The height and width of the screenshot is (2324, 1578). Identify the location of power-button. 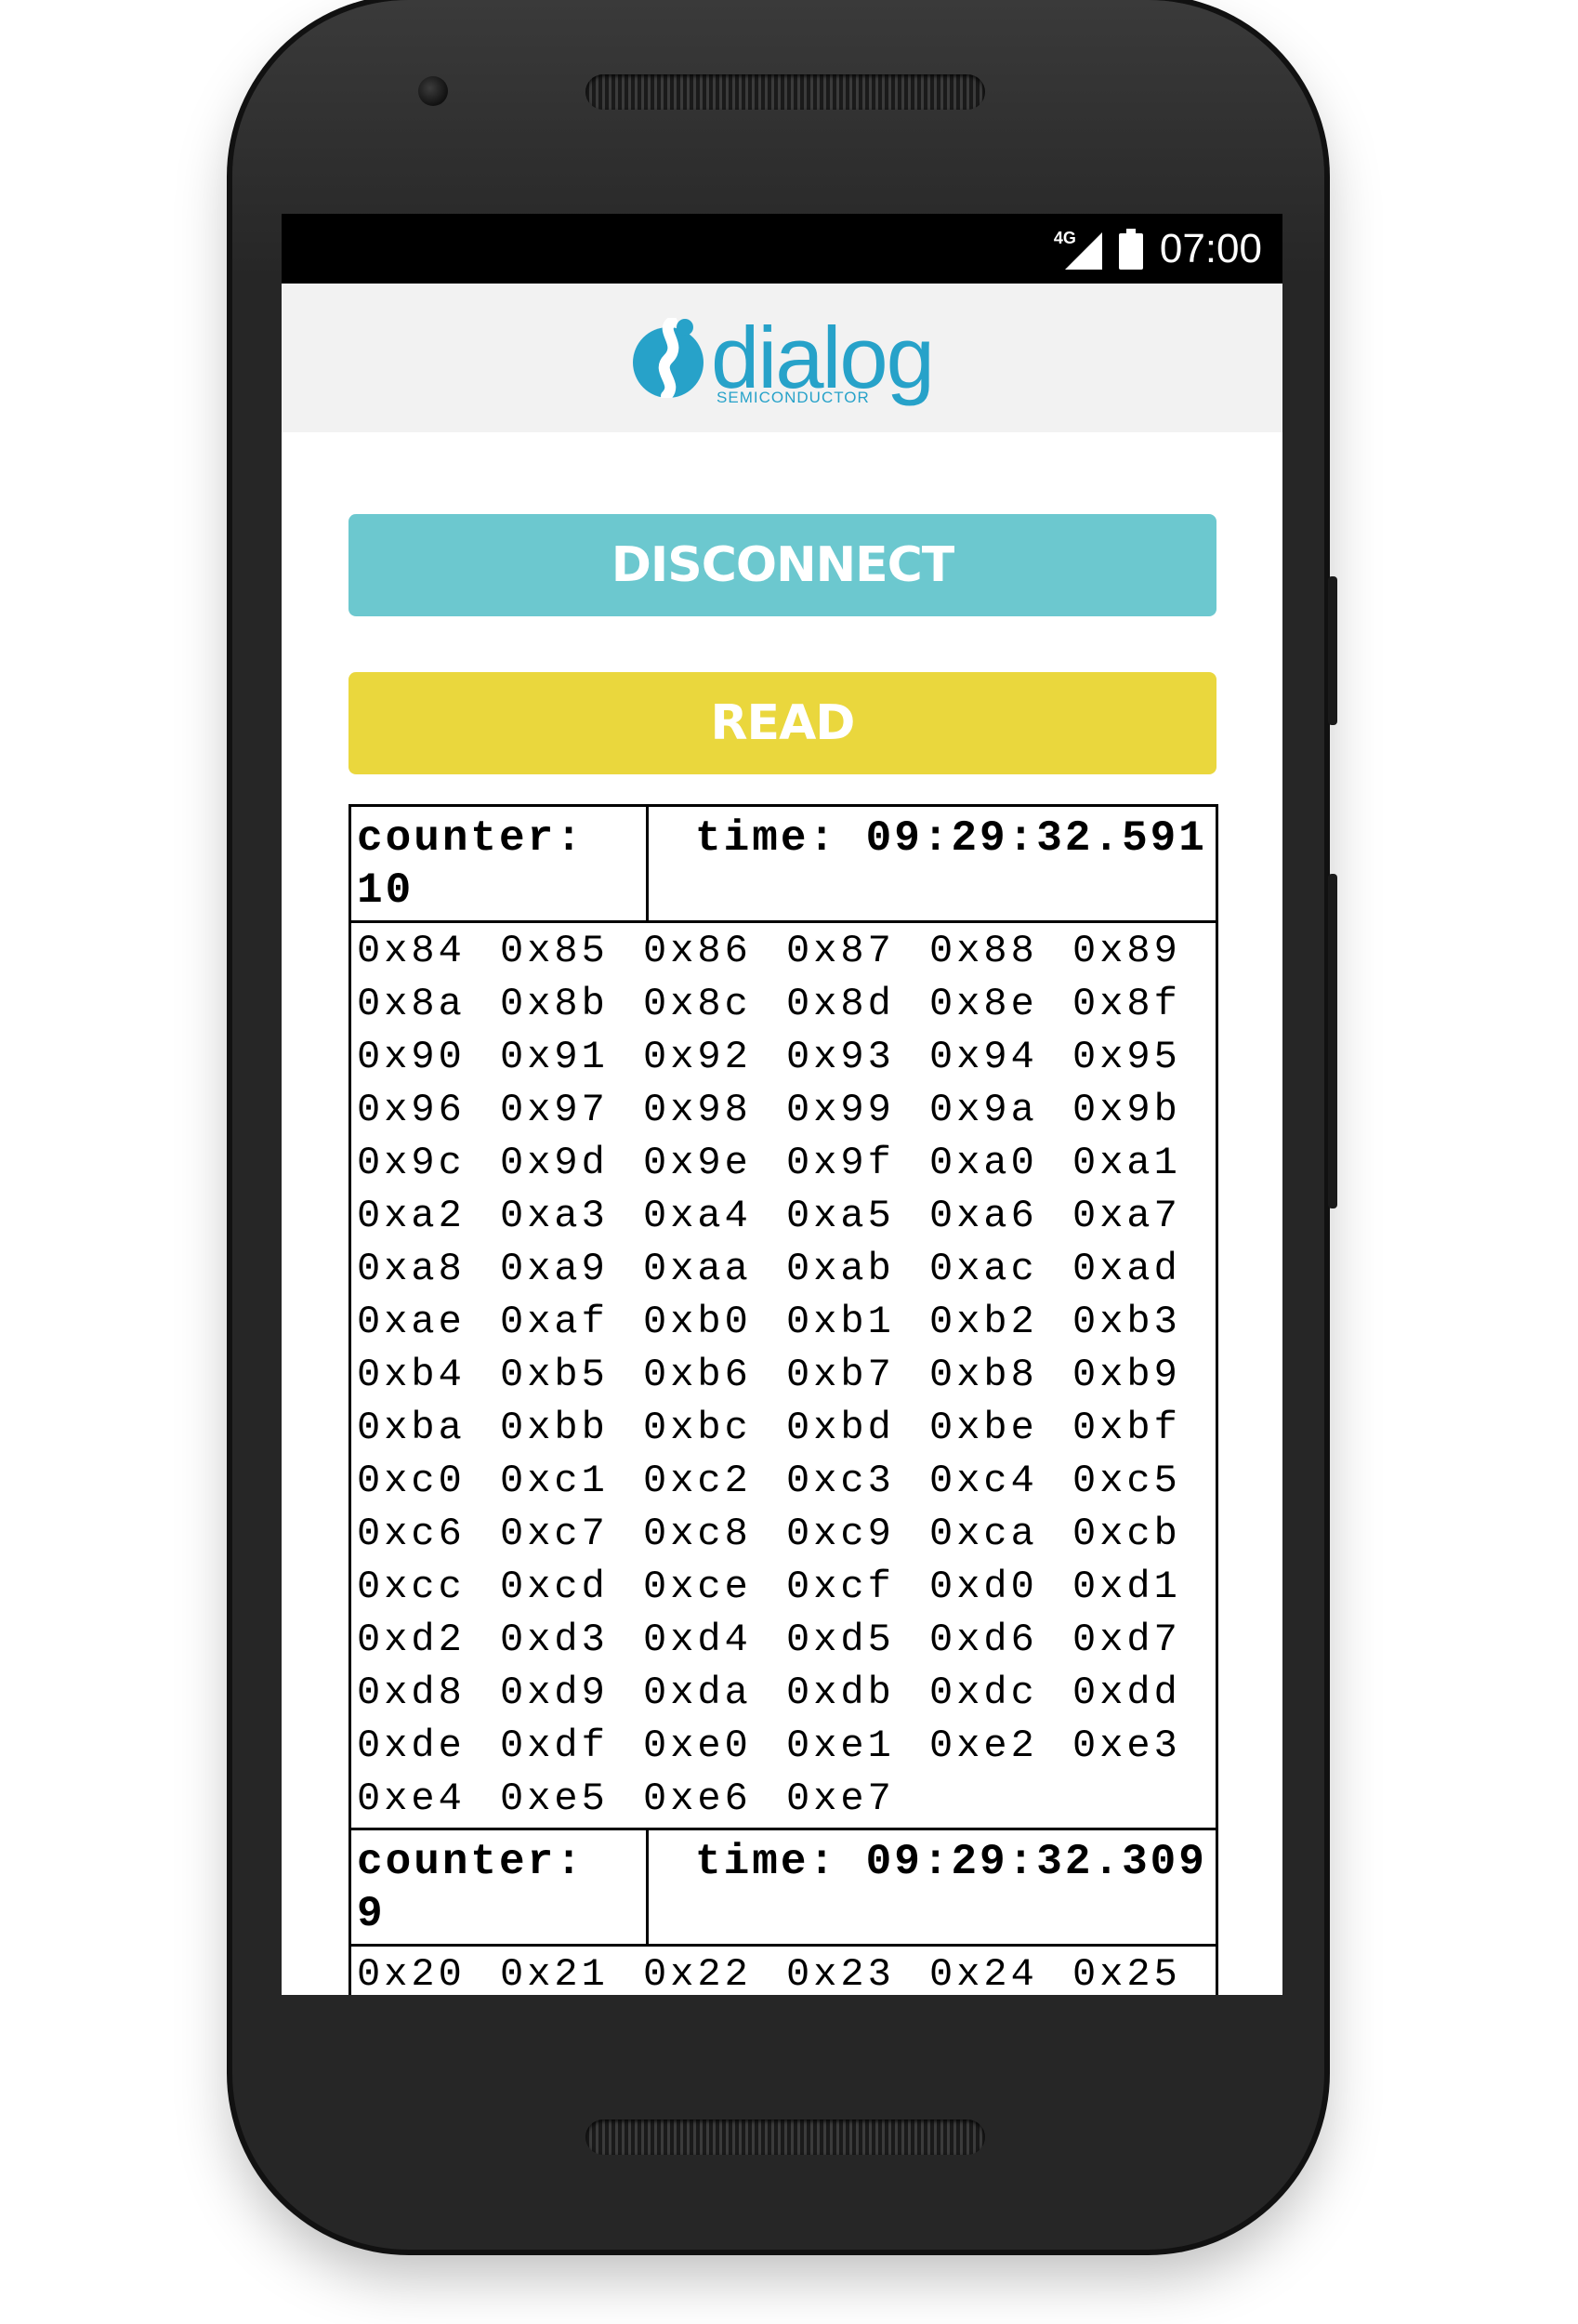
(1332, 650).